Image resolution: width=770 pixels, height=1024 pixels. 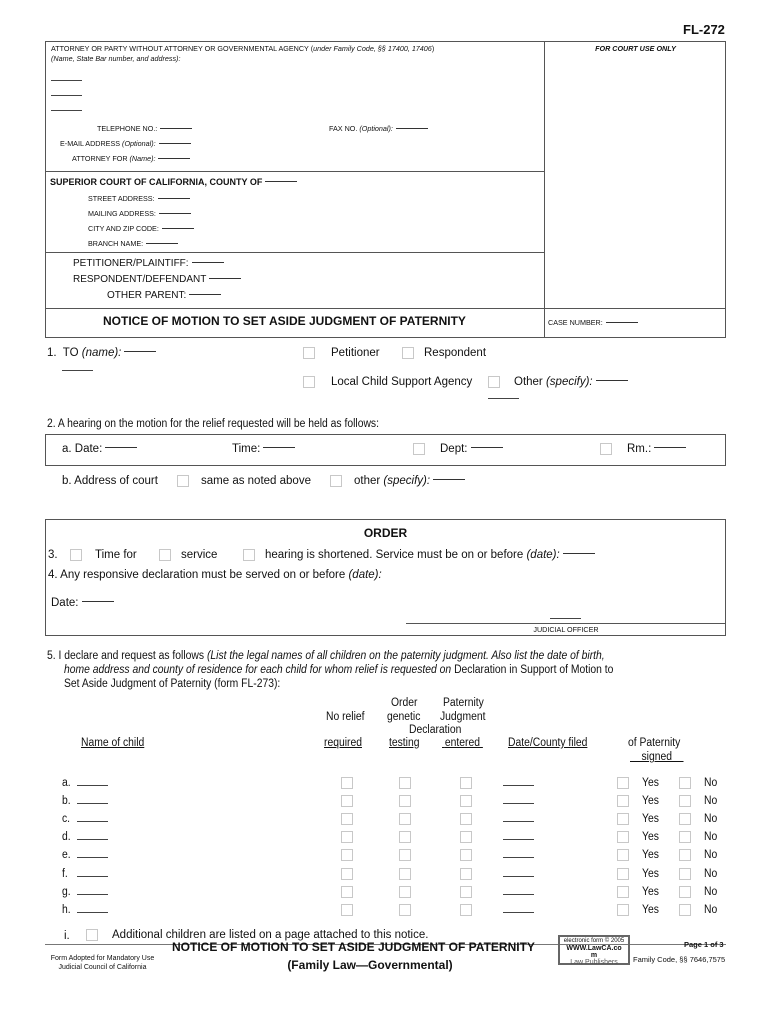 What do you see at coordinates (621, 322) in the screenshot?
I see `case-number-field` at bounding box center [621, 322].